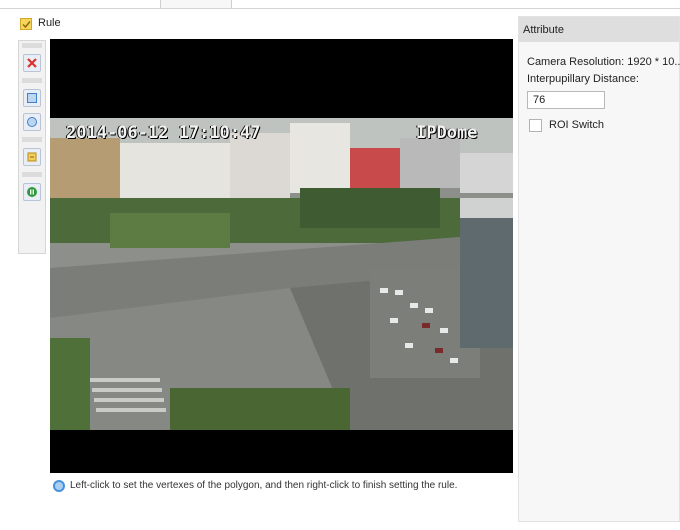 The image size is (680, 530). What do you see at coordinates (196, 4) in the screenshot?
I see `top-tab` at bounding box center [196, 4].